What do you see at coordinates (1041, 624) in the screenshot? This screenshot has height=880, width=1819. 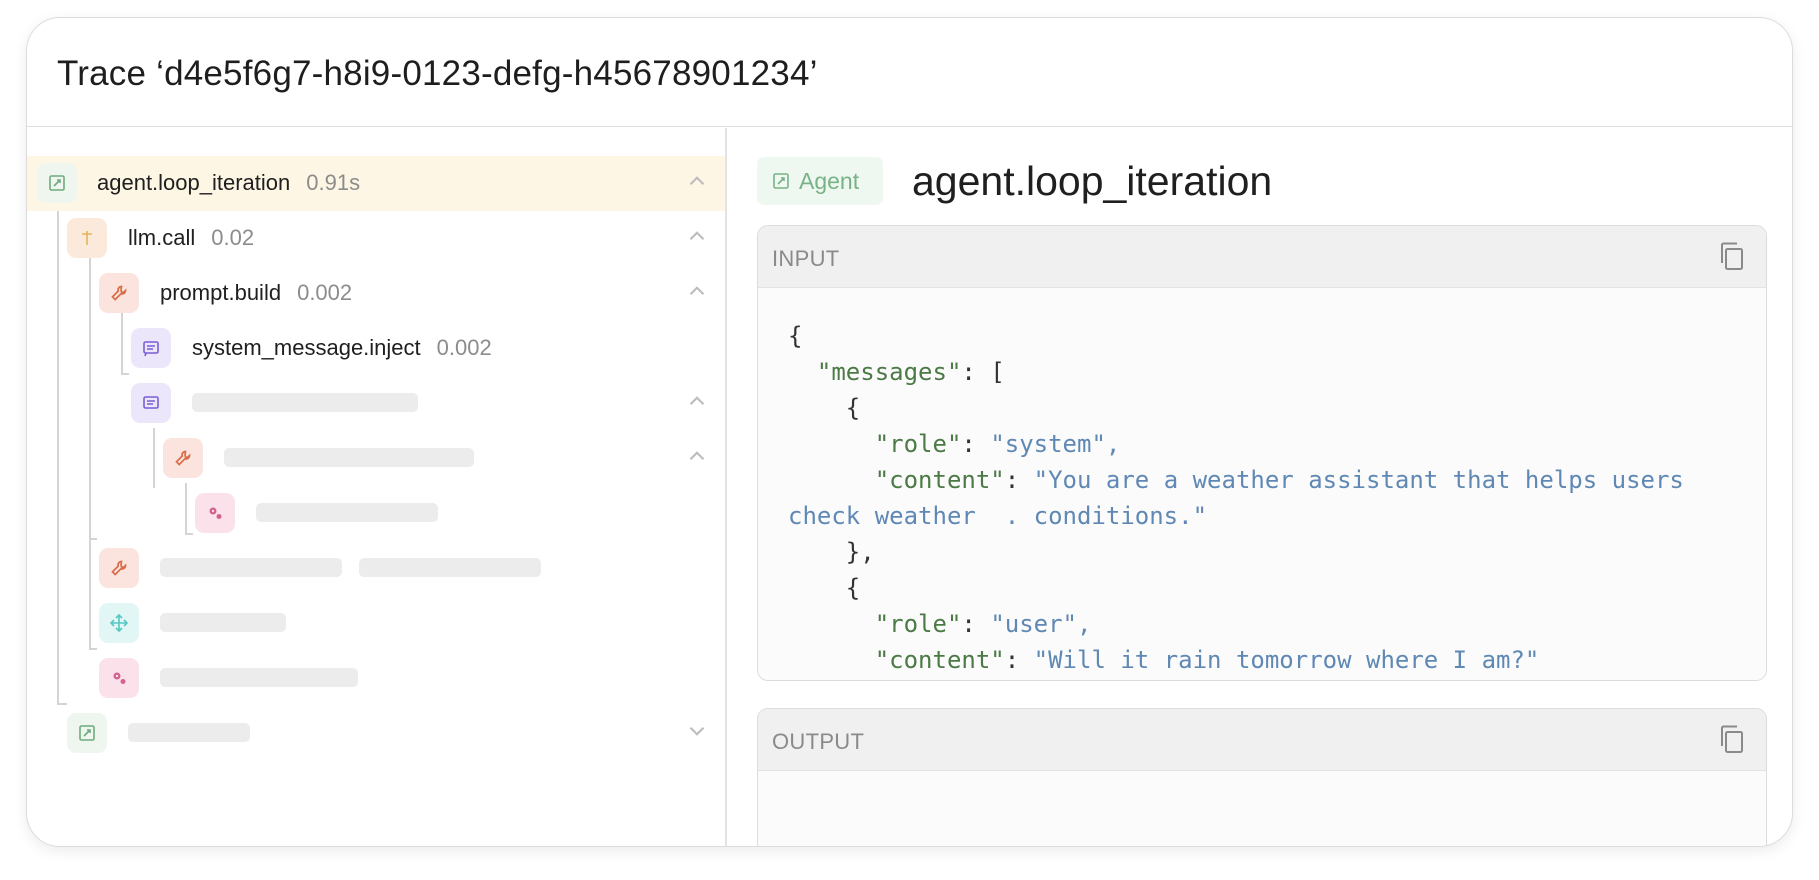 I see `json-string: "user",` at bounding box center [1041, 624].